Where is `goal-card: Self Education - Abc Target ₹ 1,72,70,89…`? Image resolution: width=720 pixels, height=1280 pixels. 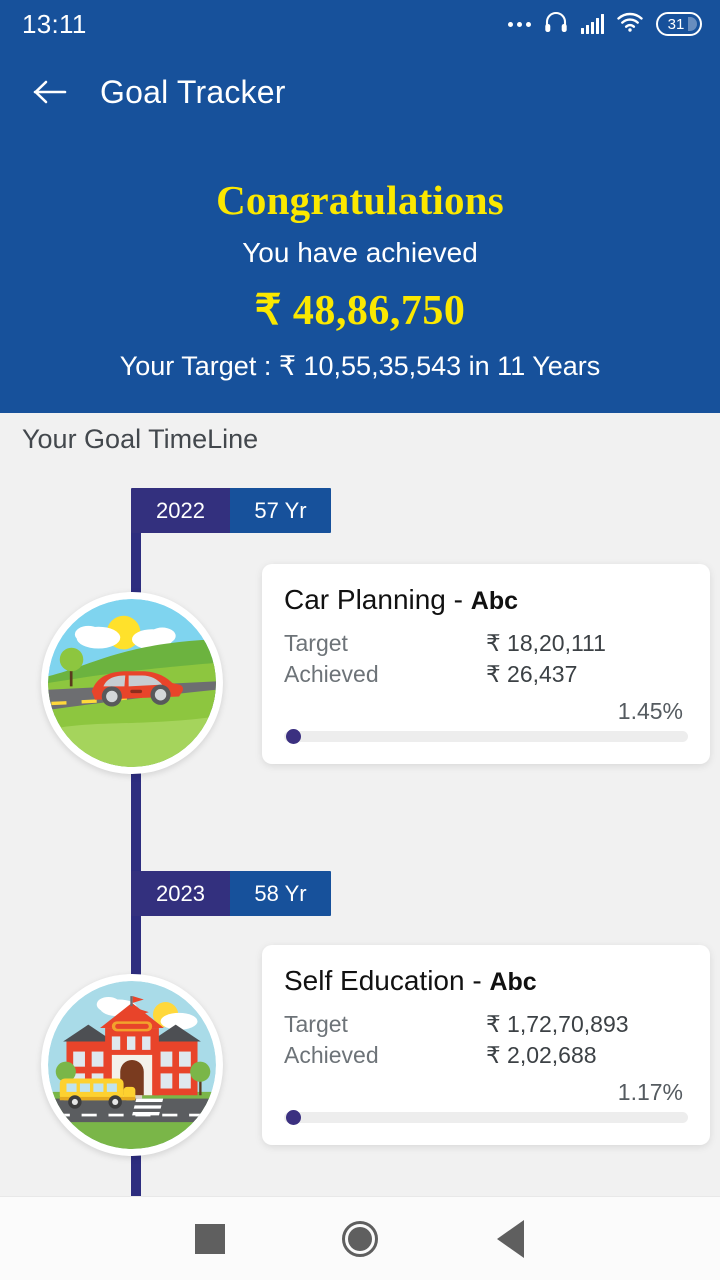 goal-card: Self Education - Abc Target ₹ 1,72,70,89… is located at coordinates (486, 1045).